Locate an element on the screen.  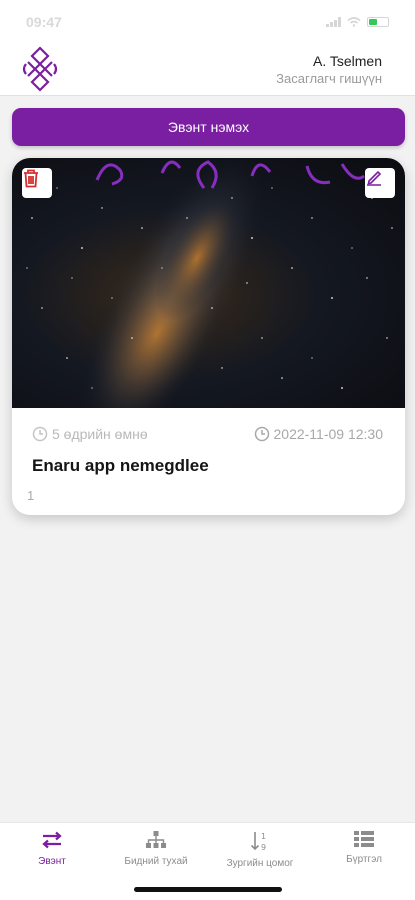
org-chart-icon is located at coordinates (156, 839).